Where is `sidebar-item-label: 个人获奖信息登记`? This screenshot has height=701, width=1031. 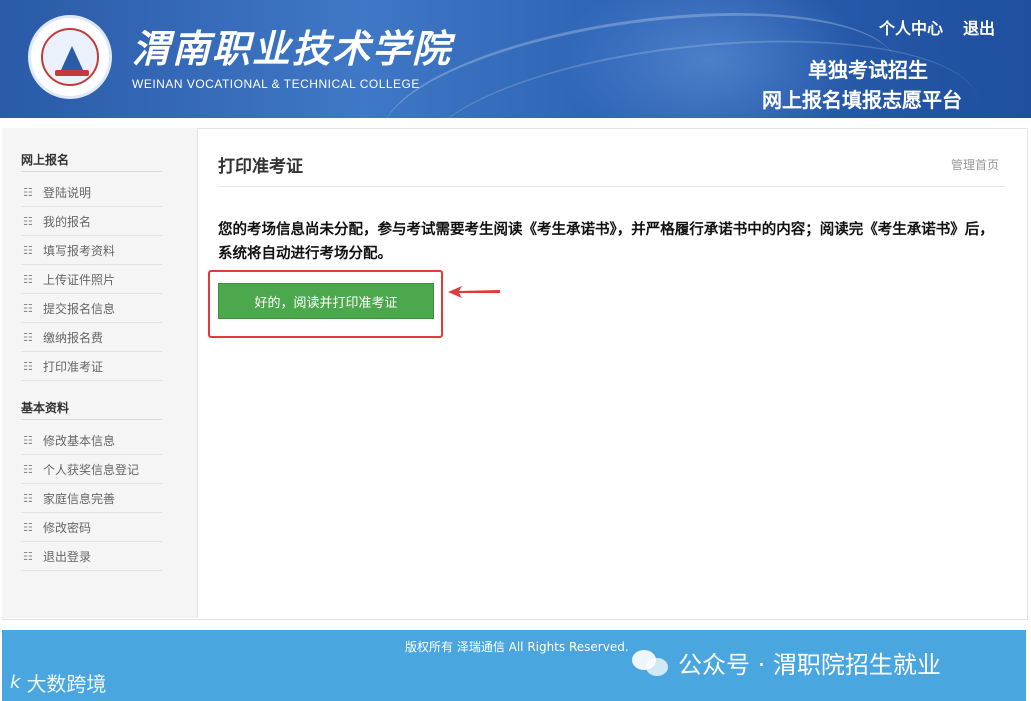 sidebar-item-label: 个人获奖信息登记 is located at coordinates (91, 469).